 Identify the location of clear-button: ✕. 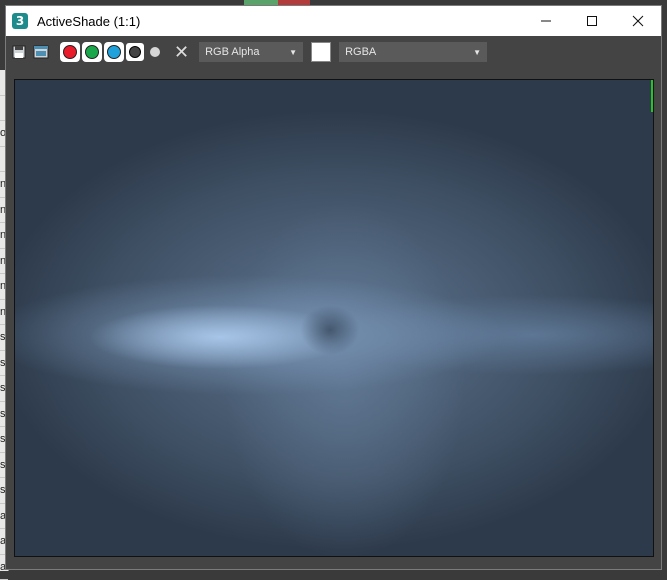
(181, 52).